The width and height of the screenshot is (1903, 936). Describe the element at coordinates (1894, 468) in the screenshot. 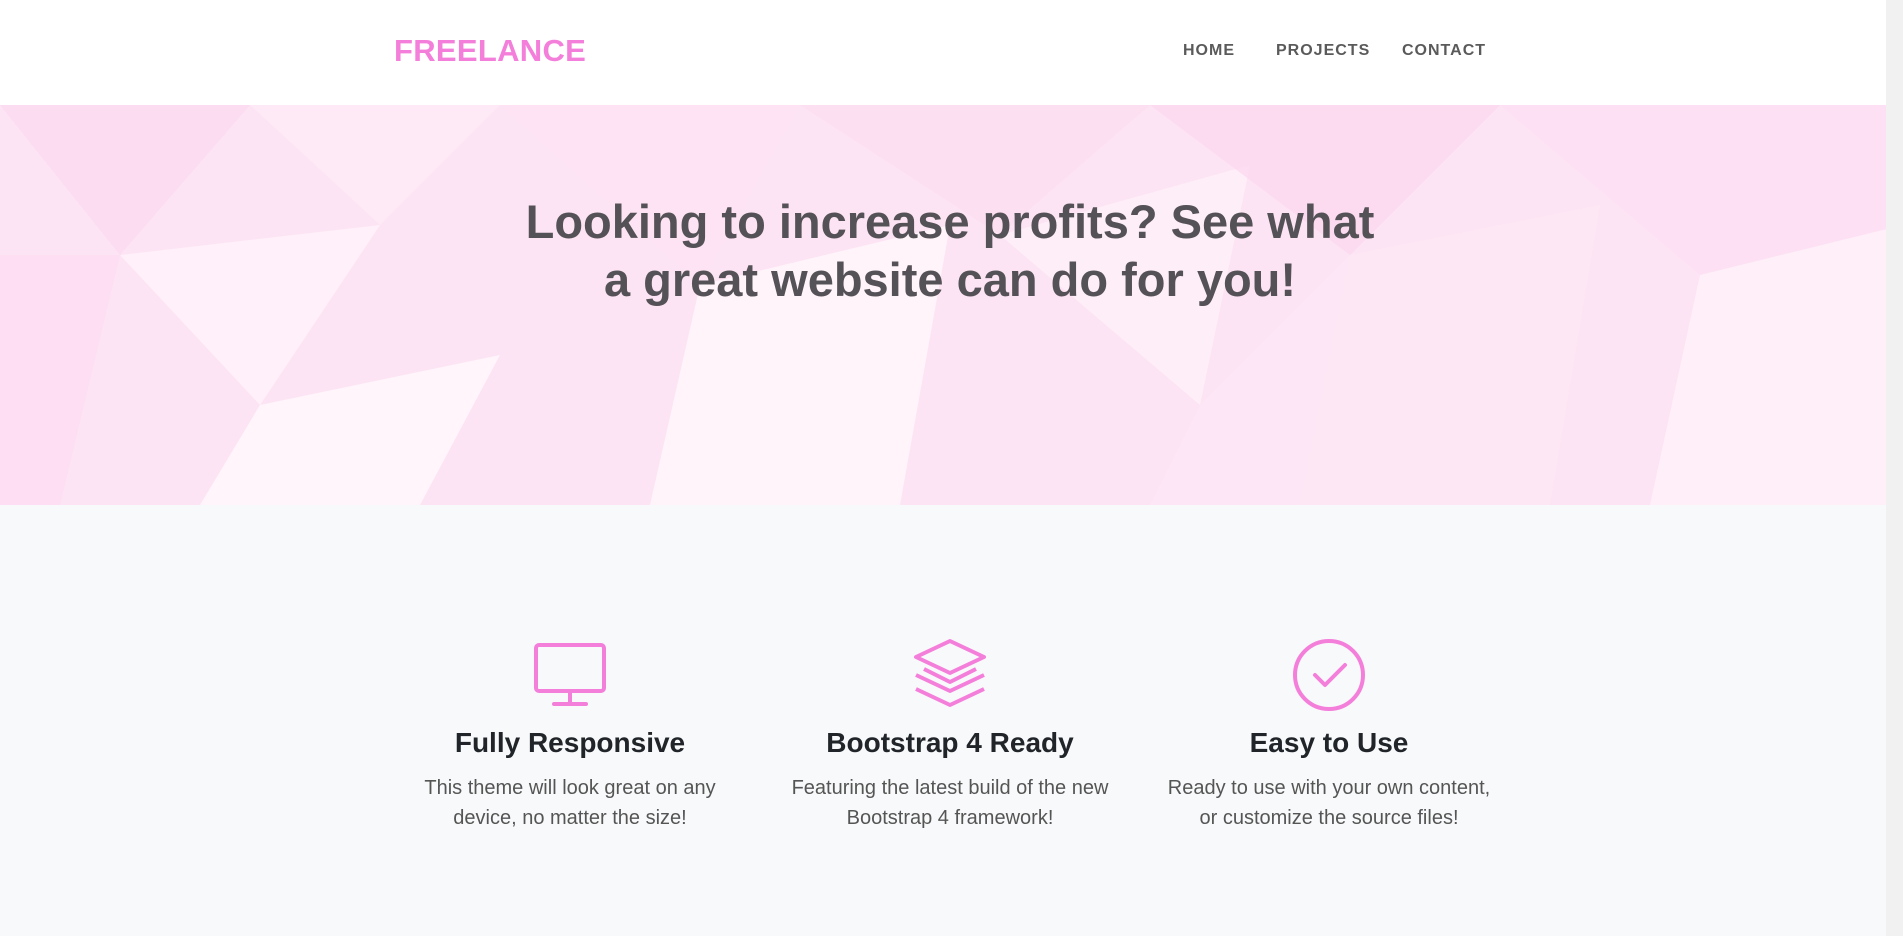

I see `page-scrollbar` at that location.